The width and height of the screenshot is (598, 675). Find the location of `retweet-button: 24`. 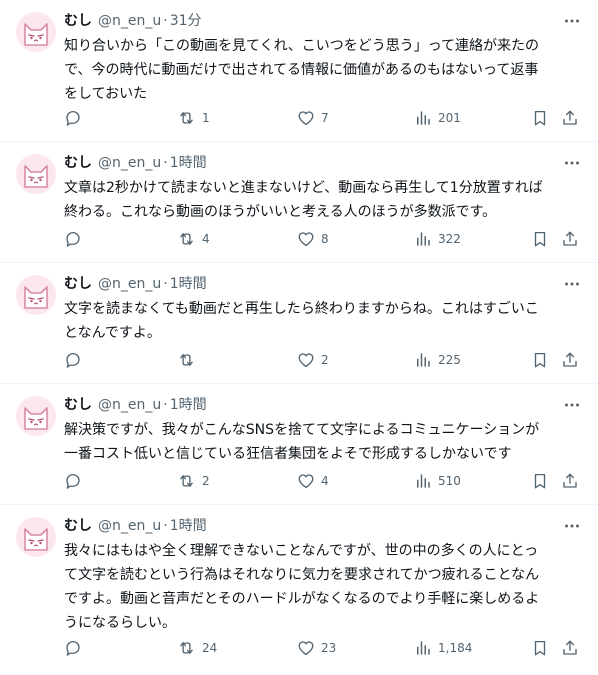

retweet-button: 24 is located at coordinates (197, 648).